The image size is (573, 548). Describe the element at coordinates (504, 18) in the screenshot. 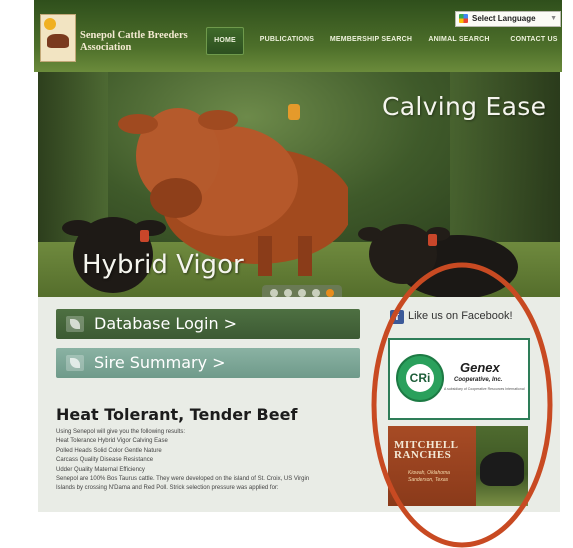

I see `language-select-label: Select Language` at that location.